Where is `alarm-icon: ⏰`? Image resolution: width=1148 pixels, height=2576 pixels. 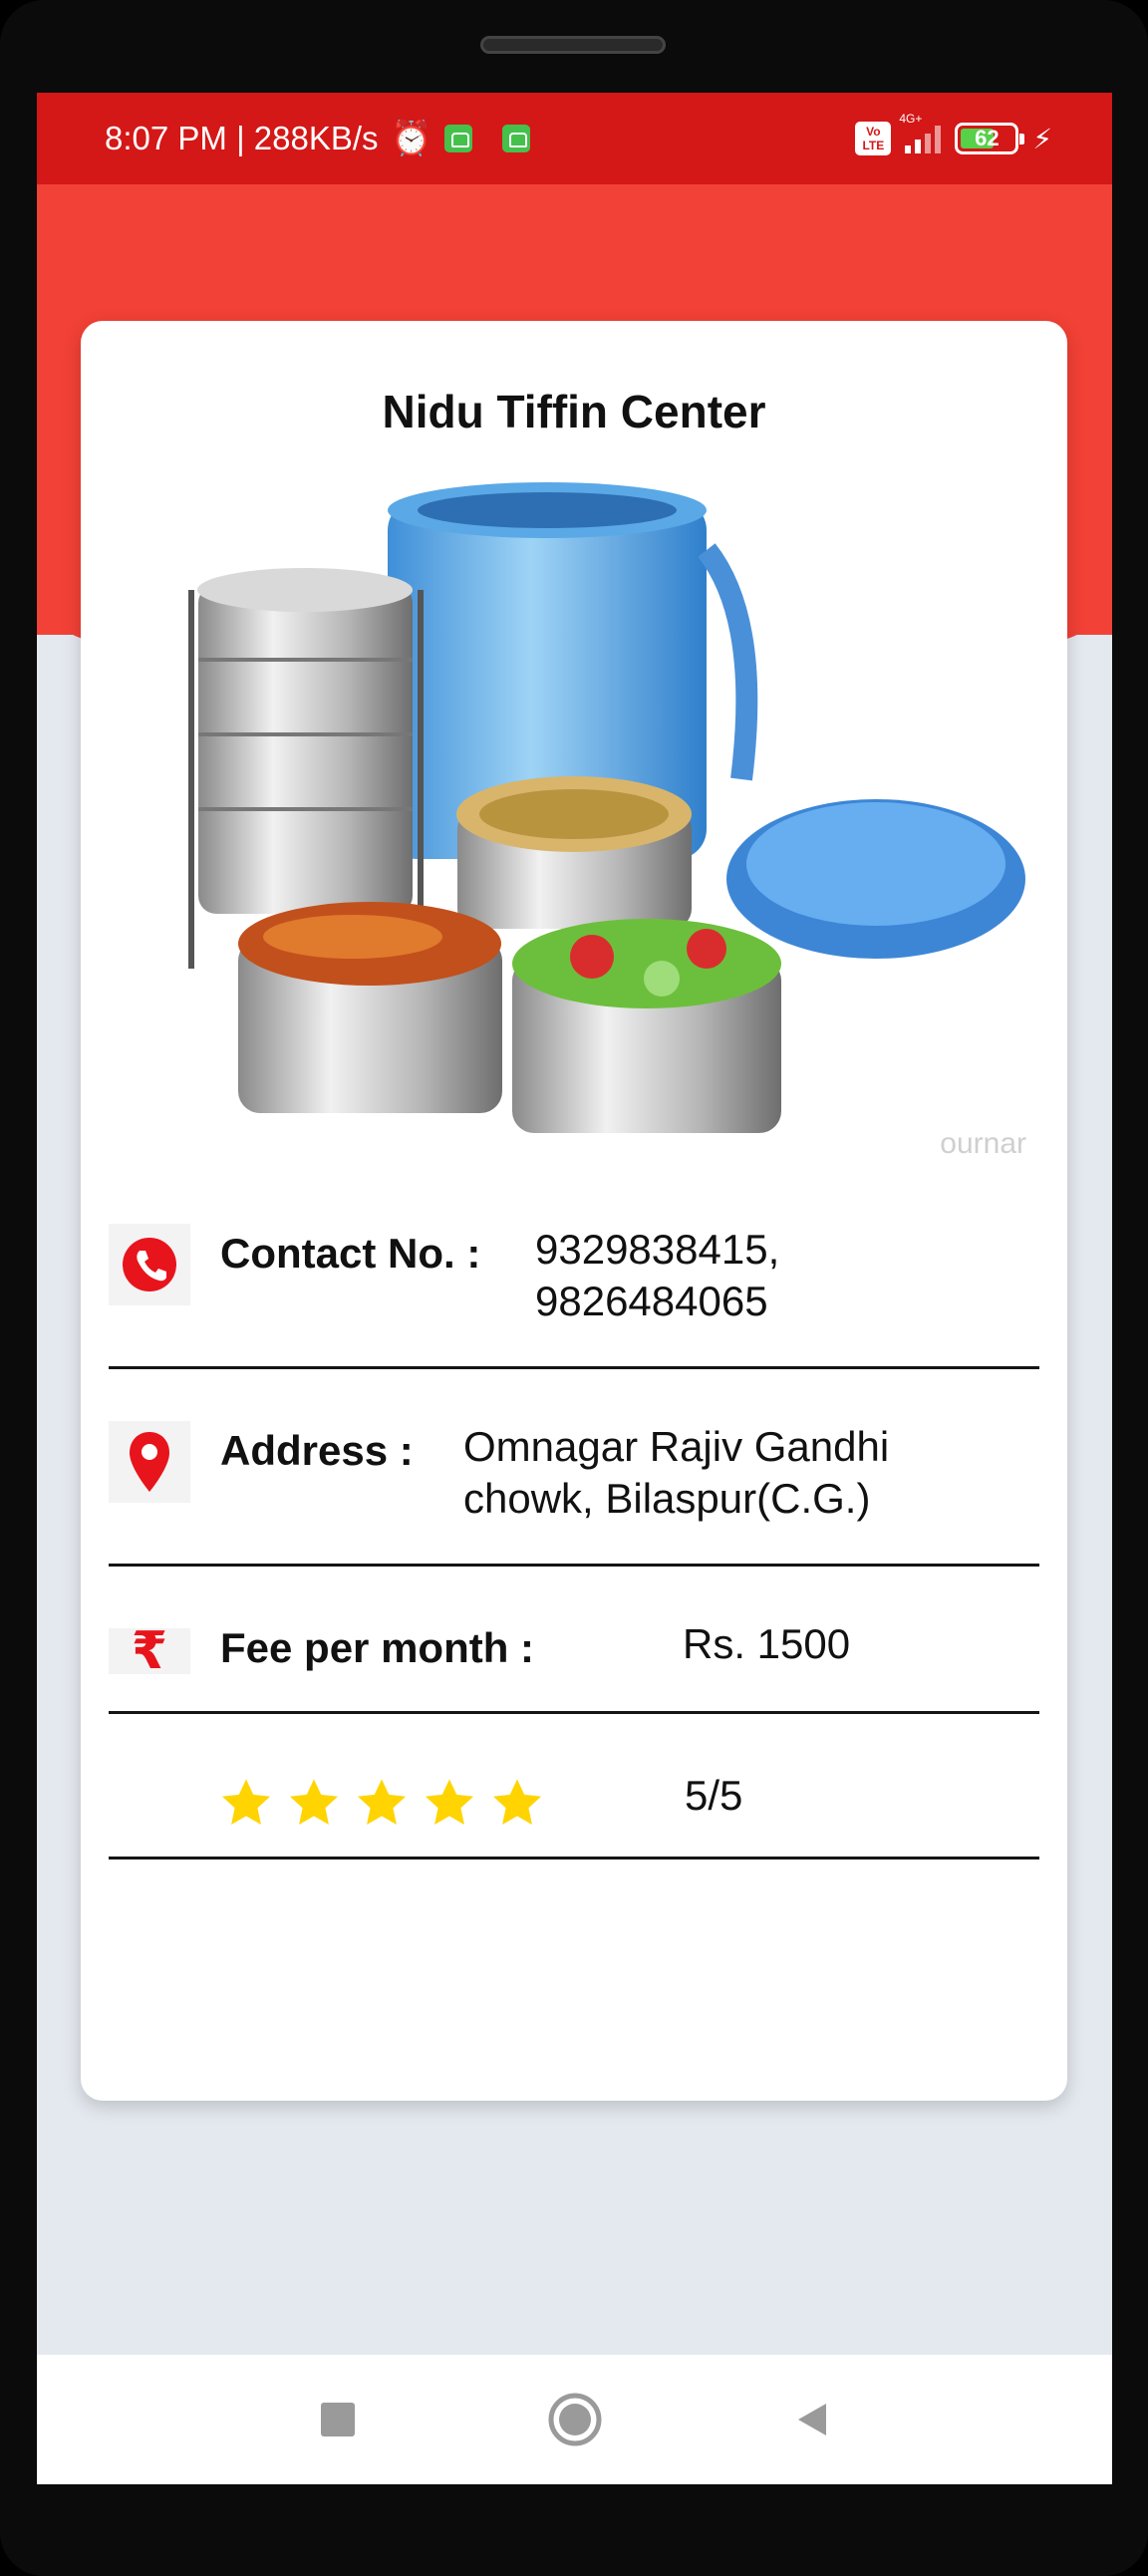 alarm-icon: ⏰ is located at coordinates (411, 138).